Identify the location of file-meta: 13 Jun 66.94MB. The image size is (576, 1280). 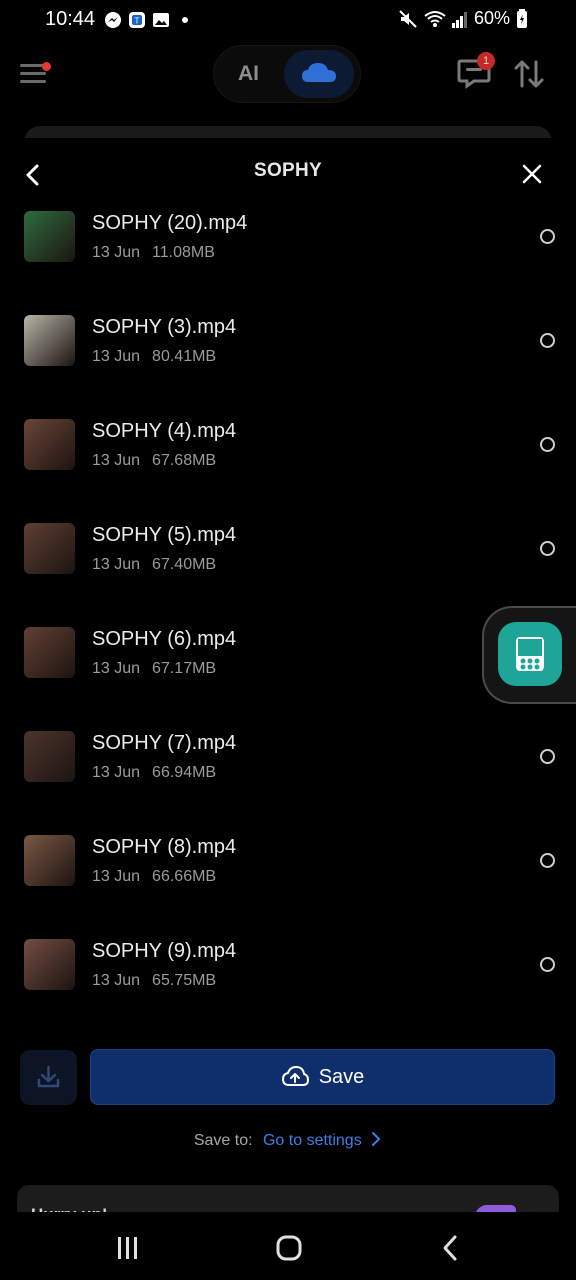
(154, 773).